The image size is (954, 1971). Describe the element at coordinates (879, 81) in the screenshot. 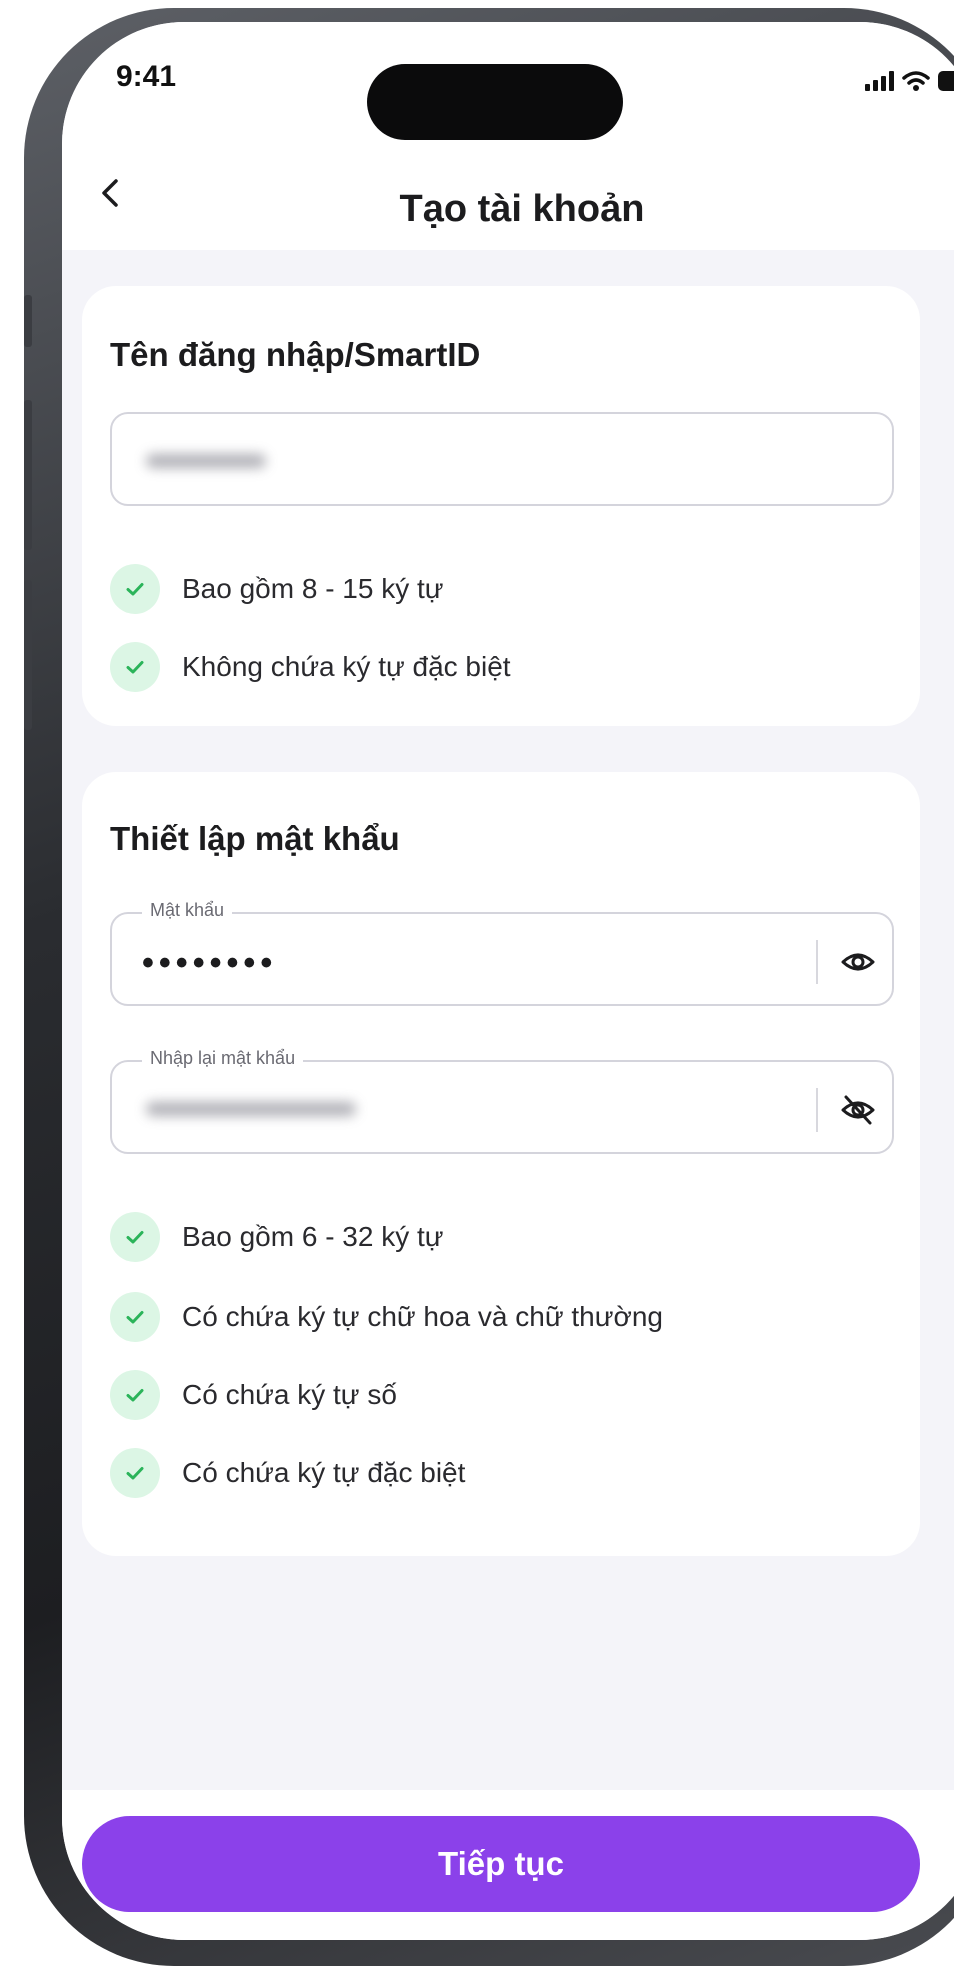

I see `signal-icon` at that location.